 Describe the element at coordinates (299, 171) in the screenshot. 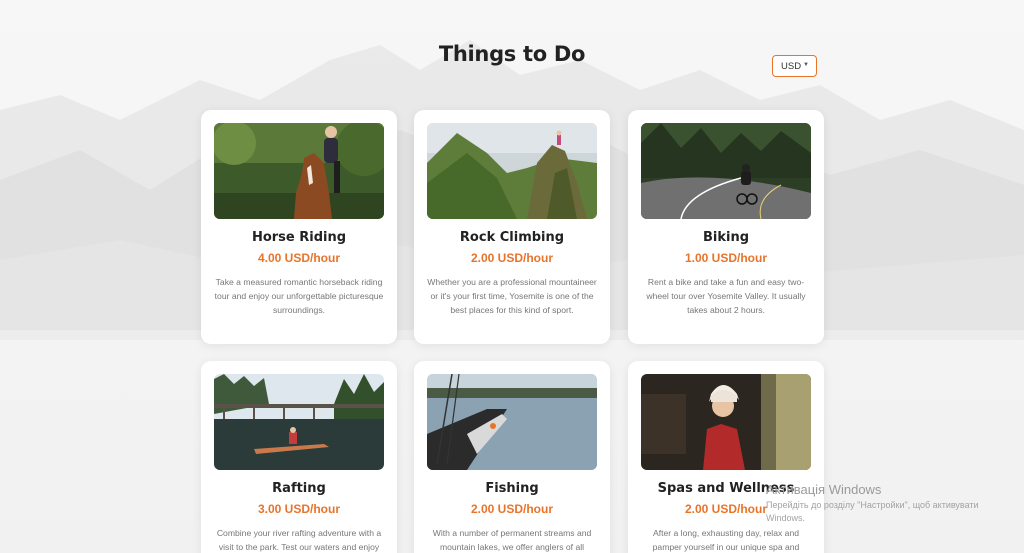

I see `horse-riding-image` at that location.